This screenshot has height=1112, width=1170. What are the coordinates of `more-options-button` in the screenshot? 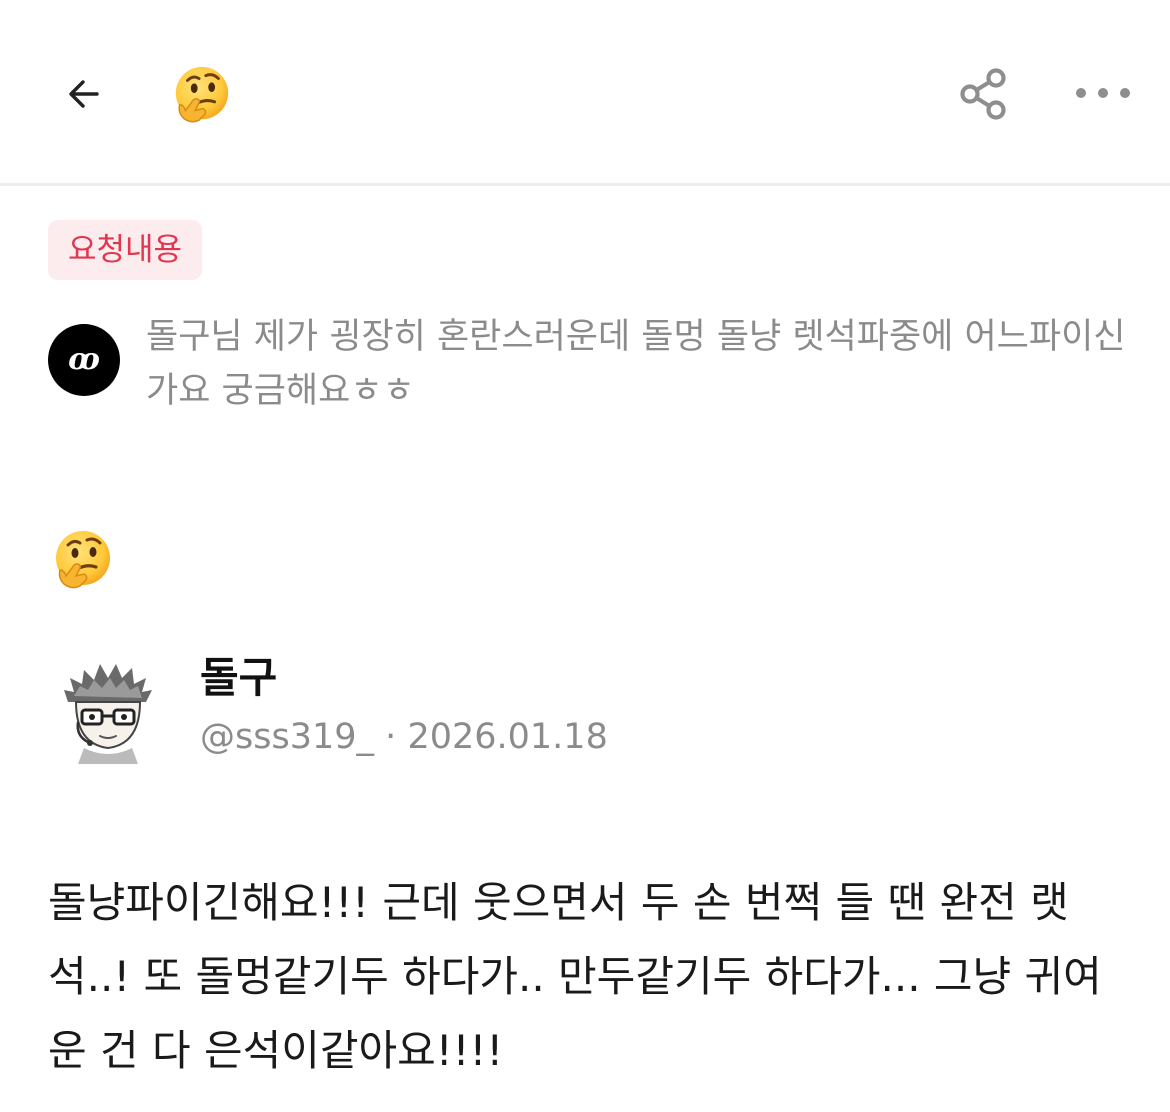 It's located at (1103, 93).